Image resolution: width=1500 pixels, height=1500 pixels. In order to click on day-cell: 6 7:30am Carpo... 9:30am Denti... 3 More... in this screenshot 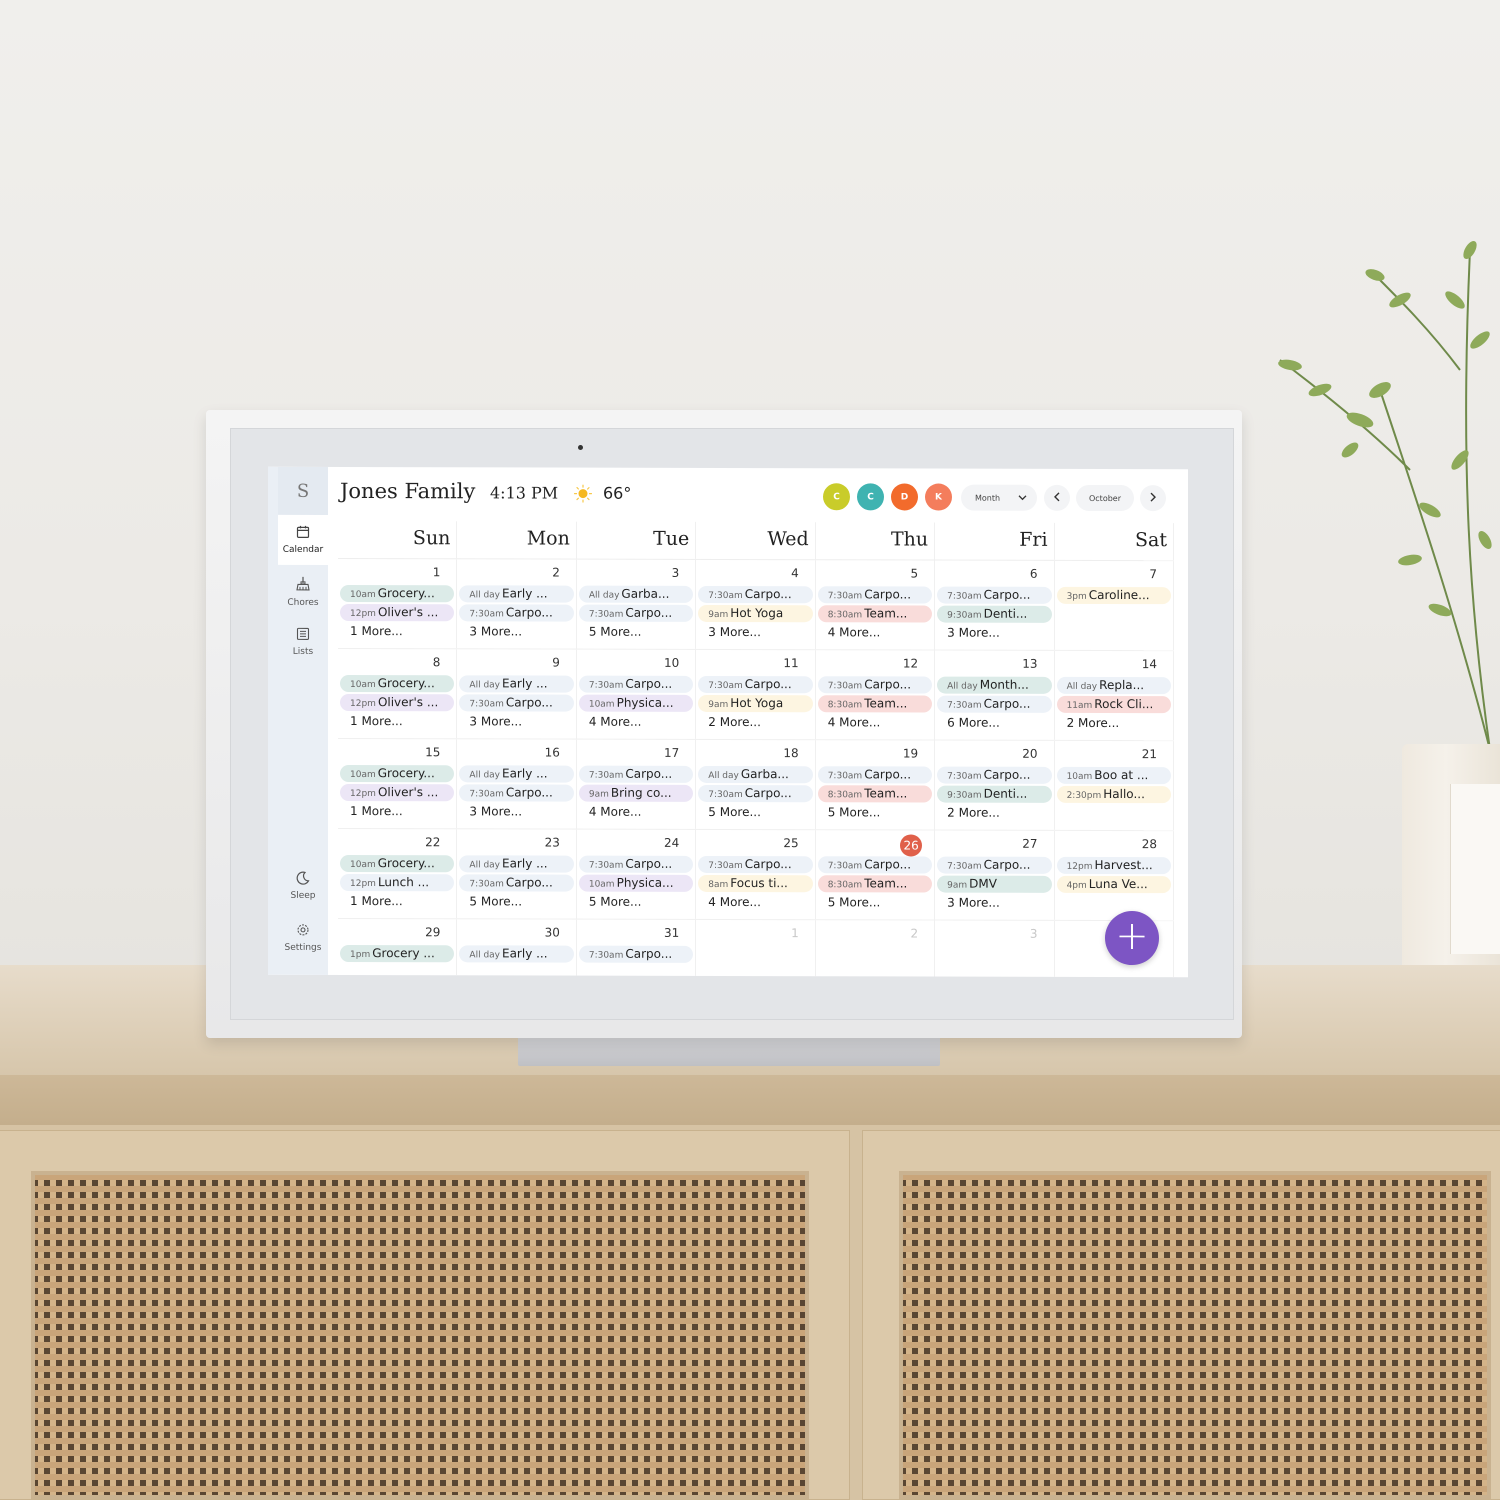, I will do `click(995, 605)`.